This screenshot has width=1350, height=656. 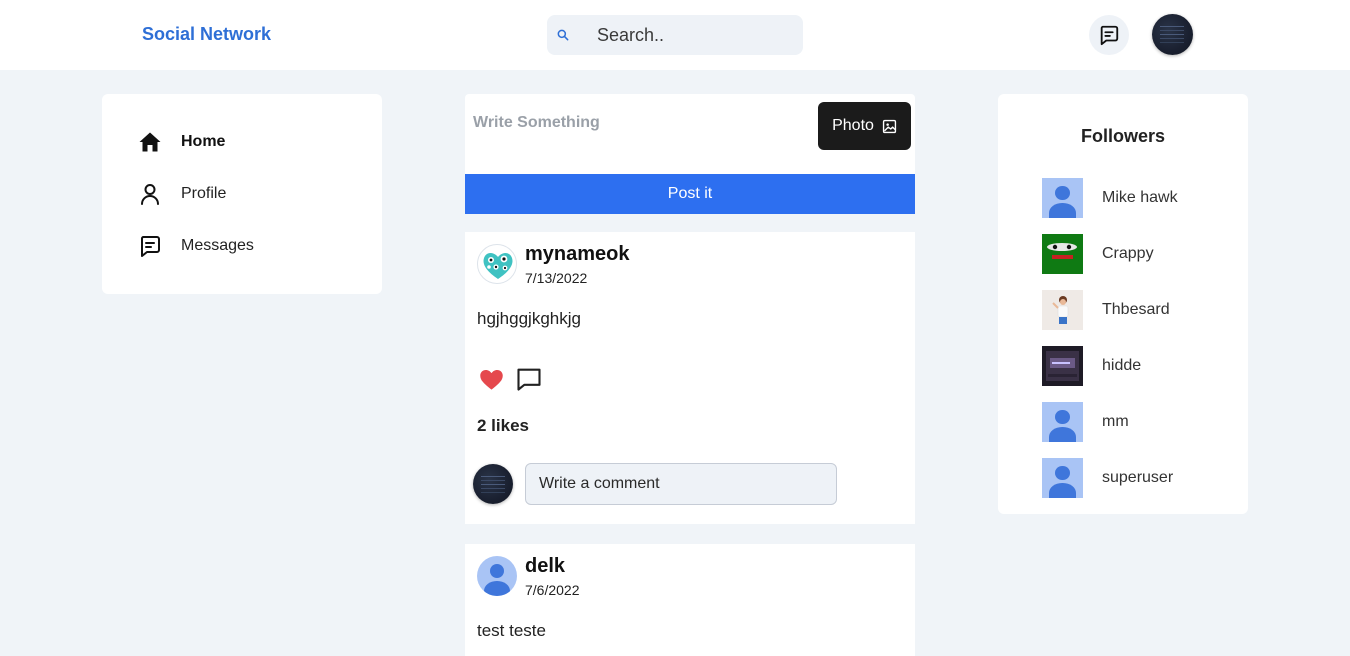 I want to click on photo-button: Photo, so click(x=864, y=126).